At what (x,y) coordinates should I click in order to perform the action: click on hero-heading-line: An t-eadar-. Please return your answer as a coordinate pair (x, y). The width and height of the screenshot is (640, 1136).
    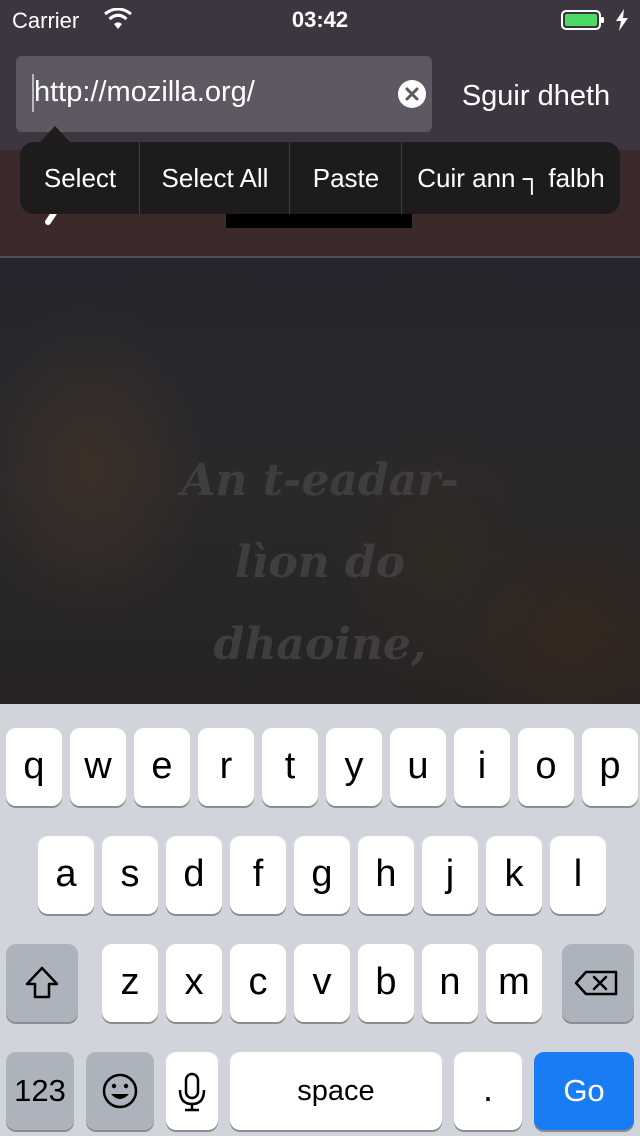
    Looking at the image, I should click on (320, 480).